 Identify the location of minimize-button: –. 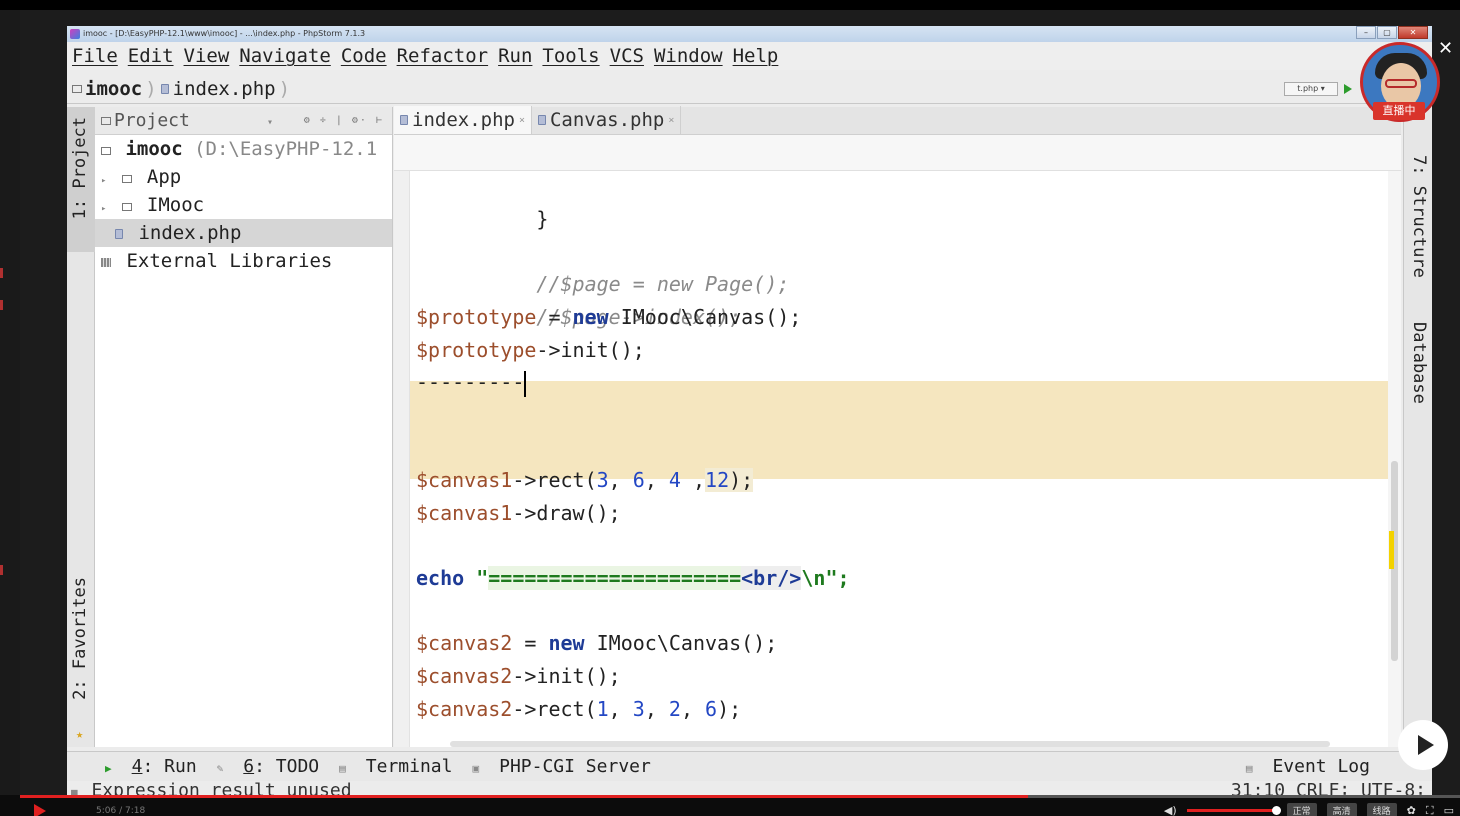
(1366, 32).